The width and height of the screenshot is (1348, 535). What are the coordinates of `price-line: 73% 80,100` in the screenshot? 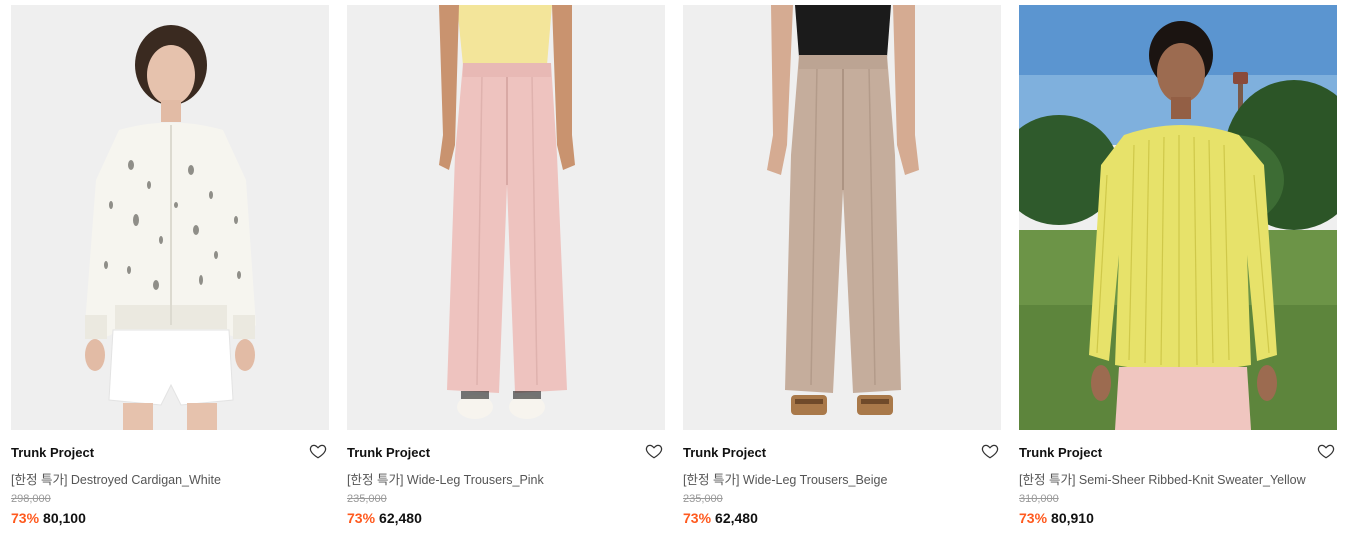 It's located at (48, 518).